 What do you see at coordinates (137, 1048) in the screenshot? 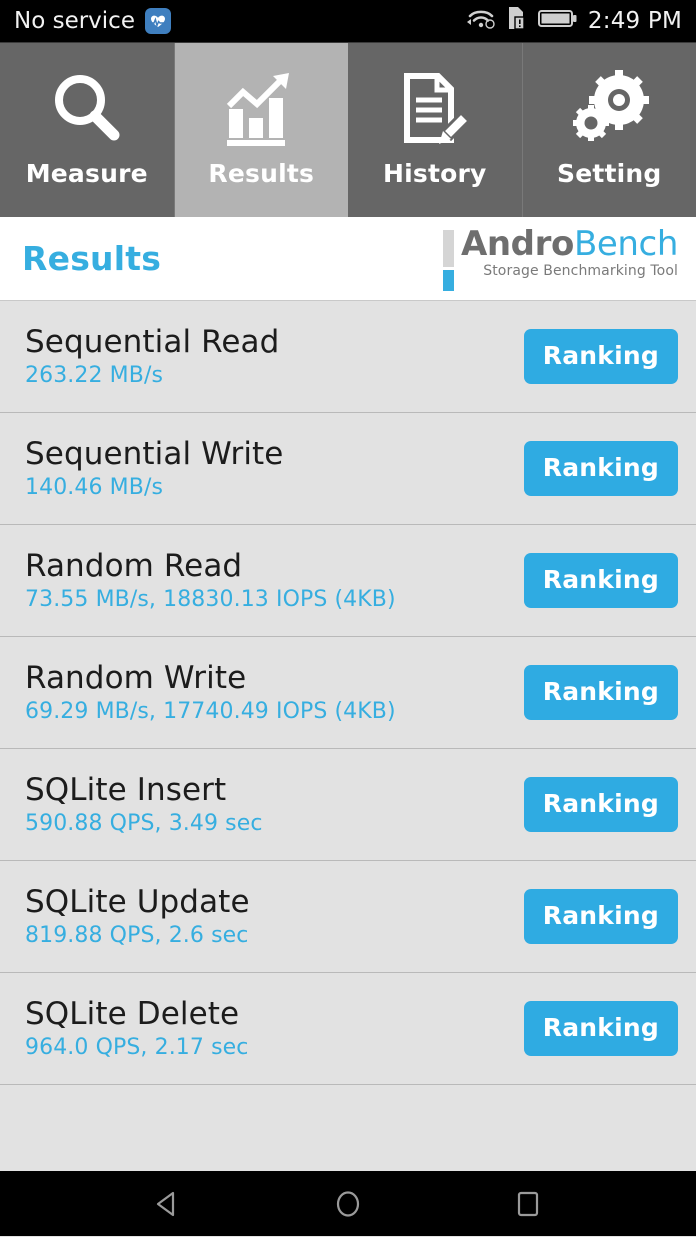
I see `result-value: 964.0 QPS, 2.17 sec` at bounding box center [137, 1048].